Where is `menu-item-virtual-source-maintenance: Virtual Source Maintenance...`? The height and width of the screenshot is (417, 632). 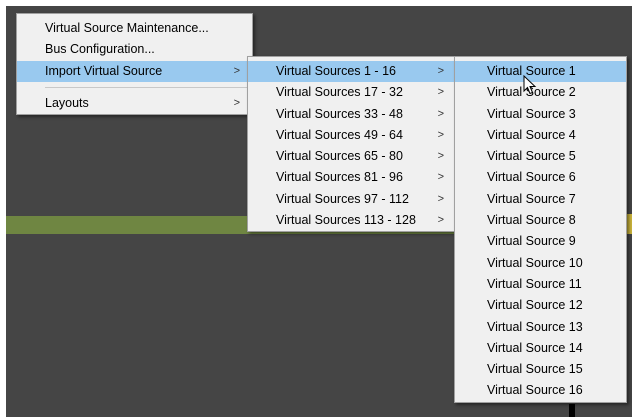 menu-item-virtual-source-maintenance: Virtual Source Maintenance... is located at coordinates (134, 28).